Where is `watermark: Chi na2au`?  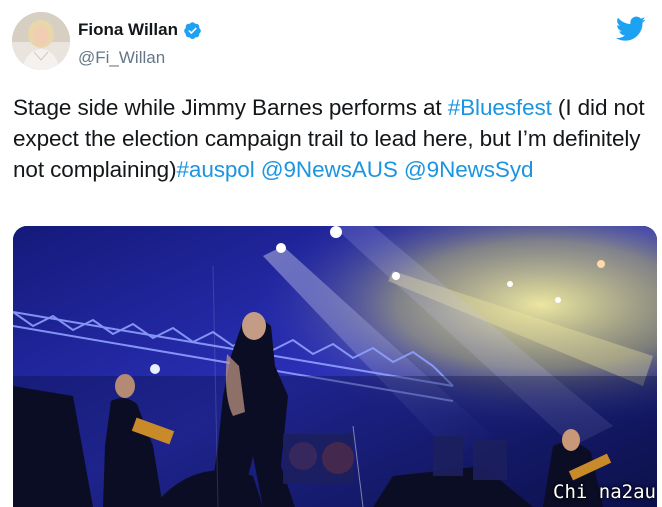
watermark: Chi na2au is located at coordinates (604, 492).